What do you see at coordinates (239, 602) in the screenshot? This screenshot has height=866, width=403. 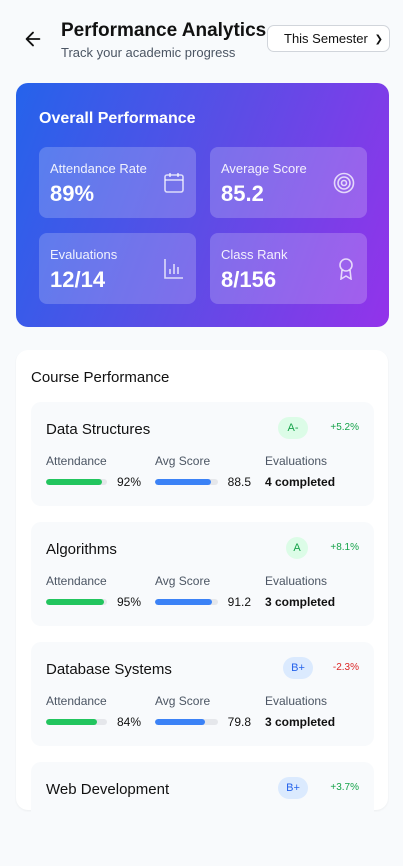 I see `score-value: 91.2` at bounding box center [239, 602].